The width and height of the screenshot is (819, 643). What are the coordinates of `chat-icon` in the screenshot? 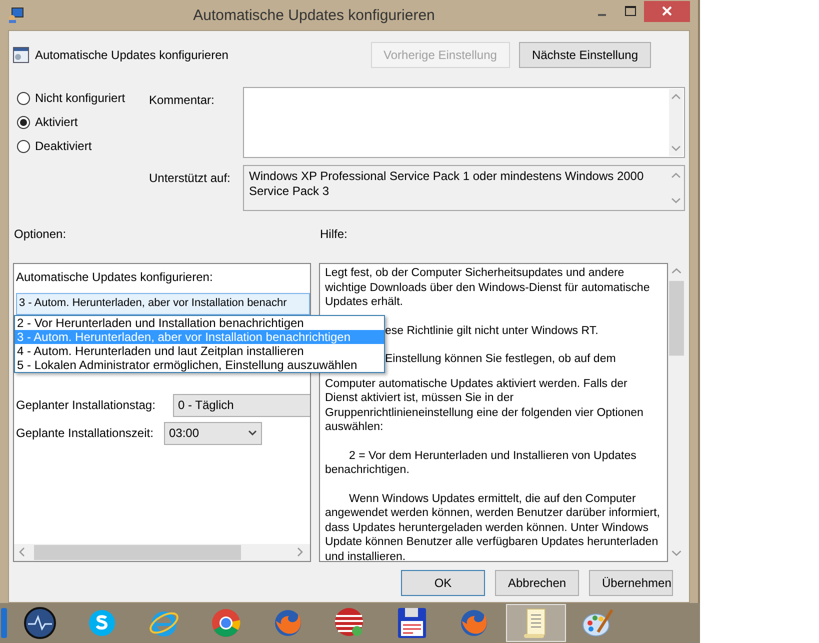 It's located at (102, 623).